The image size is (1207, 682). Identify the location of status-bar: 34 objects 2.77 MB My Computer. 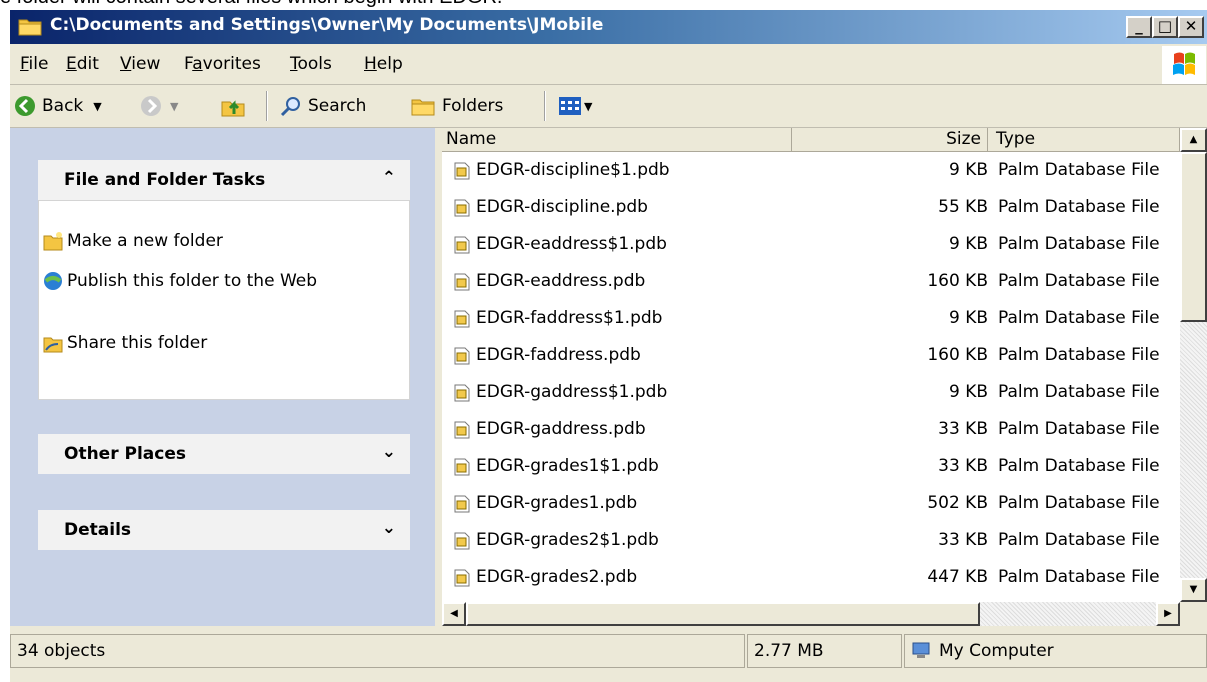
(608, 654).